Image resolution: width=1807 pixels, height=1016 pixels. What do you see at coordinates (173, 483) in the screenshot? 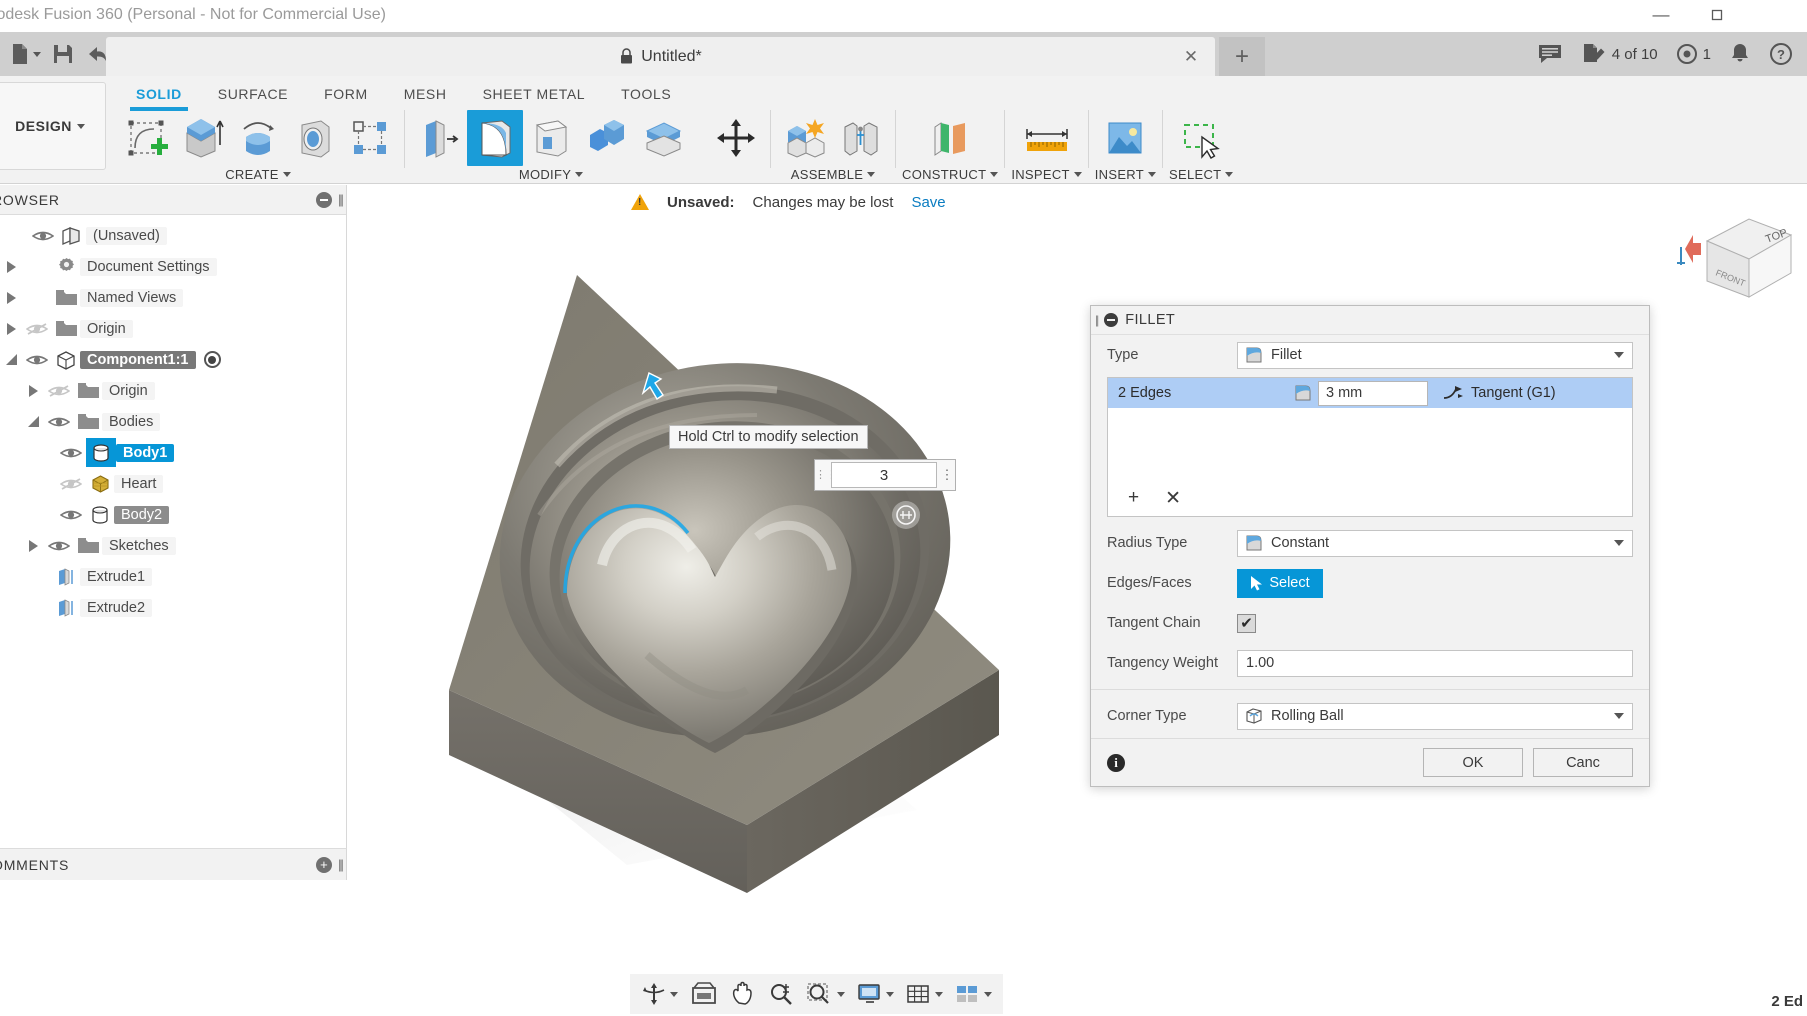
I see `tree-row-heart: Heart` at bounding box center [173, 483].